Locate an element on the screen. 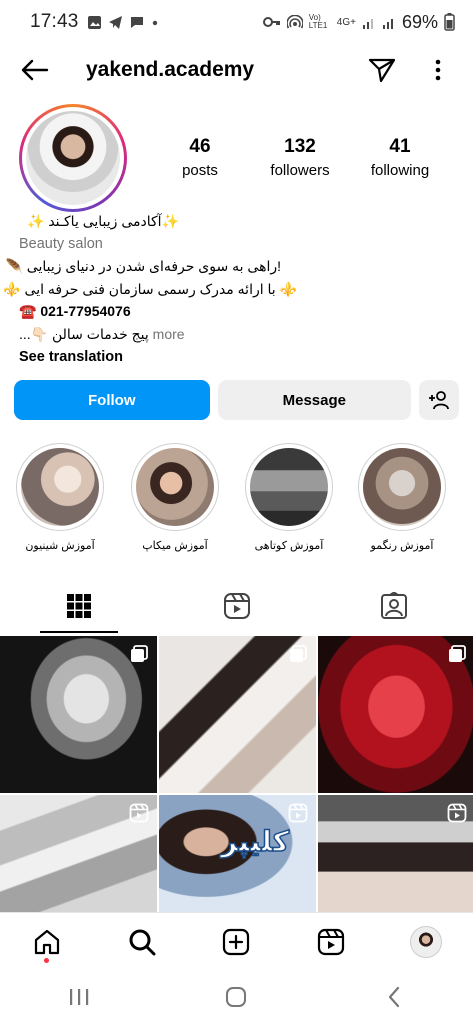 This screenshot has height=1024, width=473. stat-posts: 46 posts is located at coordinates (200, 157).